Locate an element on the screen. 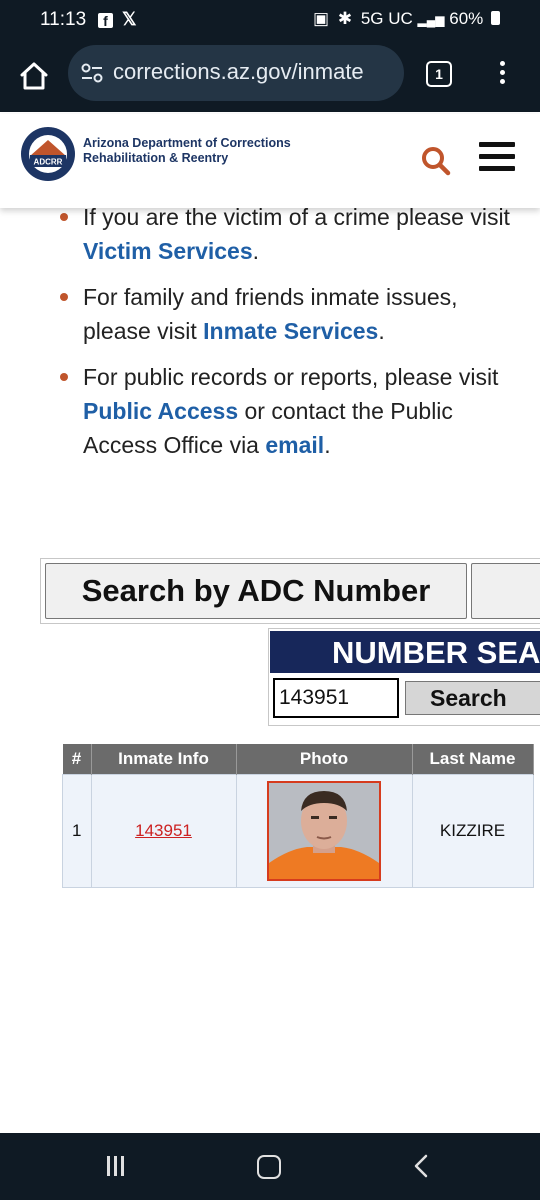  home-icon is located at coordinates (34, 76).